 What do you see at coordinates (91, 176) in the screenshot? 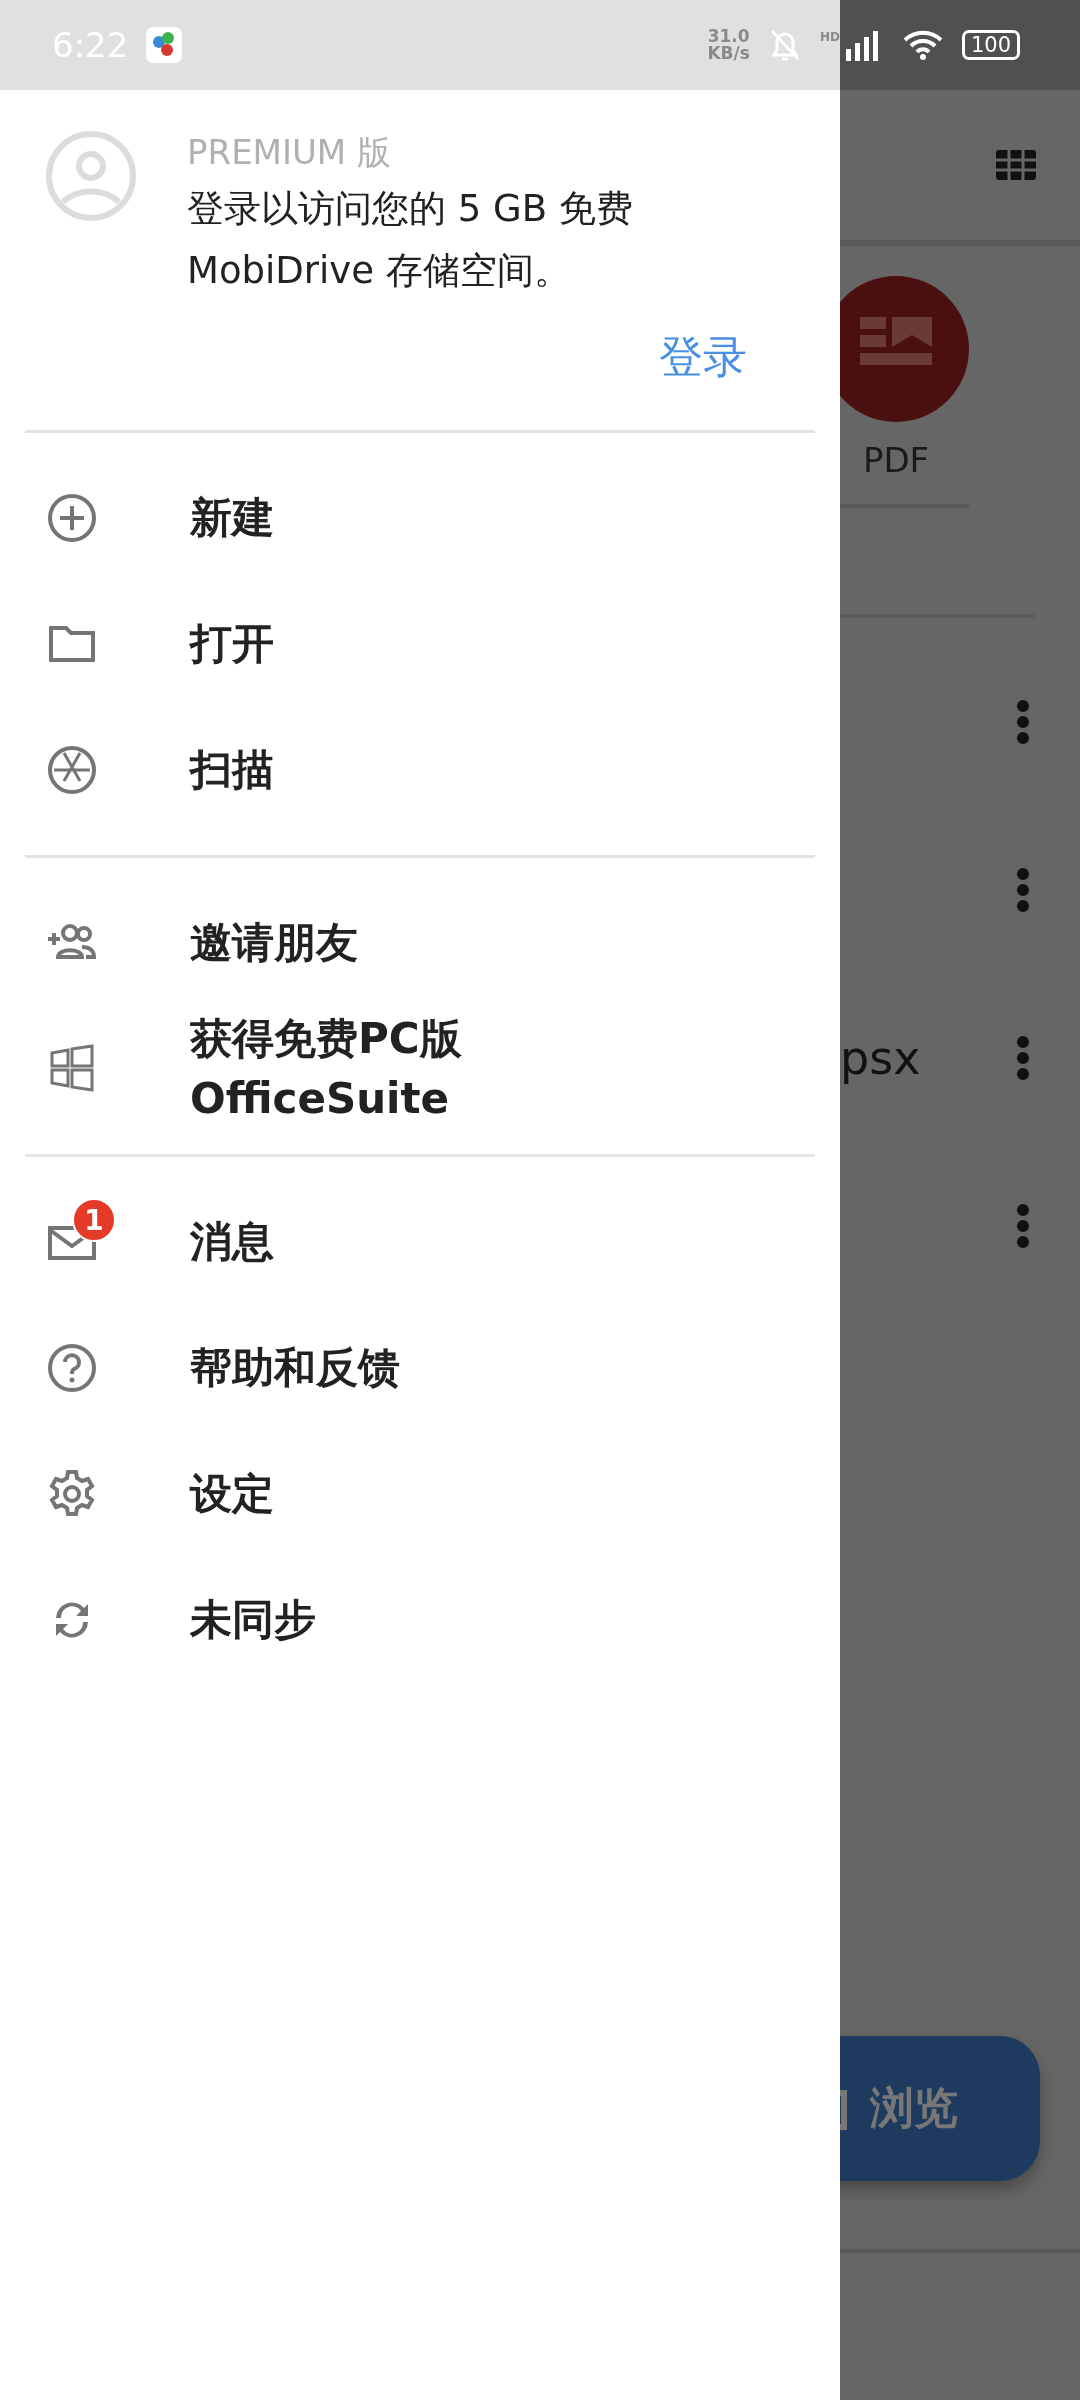
I see `avatar-icon` at bounding box center [91, 176].